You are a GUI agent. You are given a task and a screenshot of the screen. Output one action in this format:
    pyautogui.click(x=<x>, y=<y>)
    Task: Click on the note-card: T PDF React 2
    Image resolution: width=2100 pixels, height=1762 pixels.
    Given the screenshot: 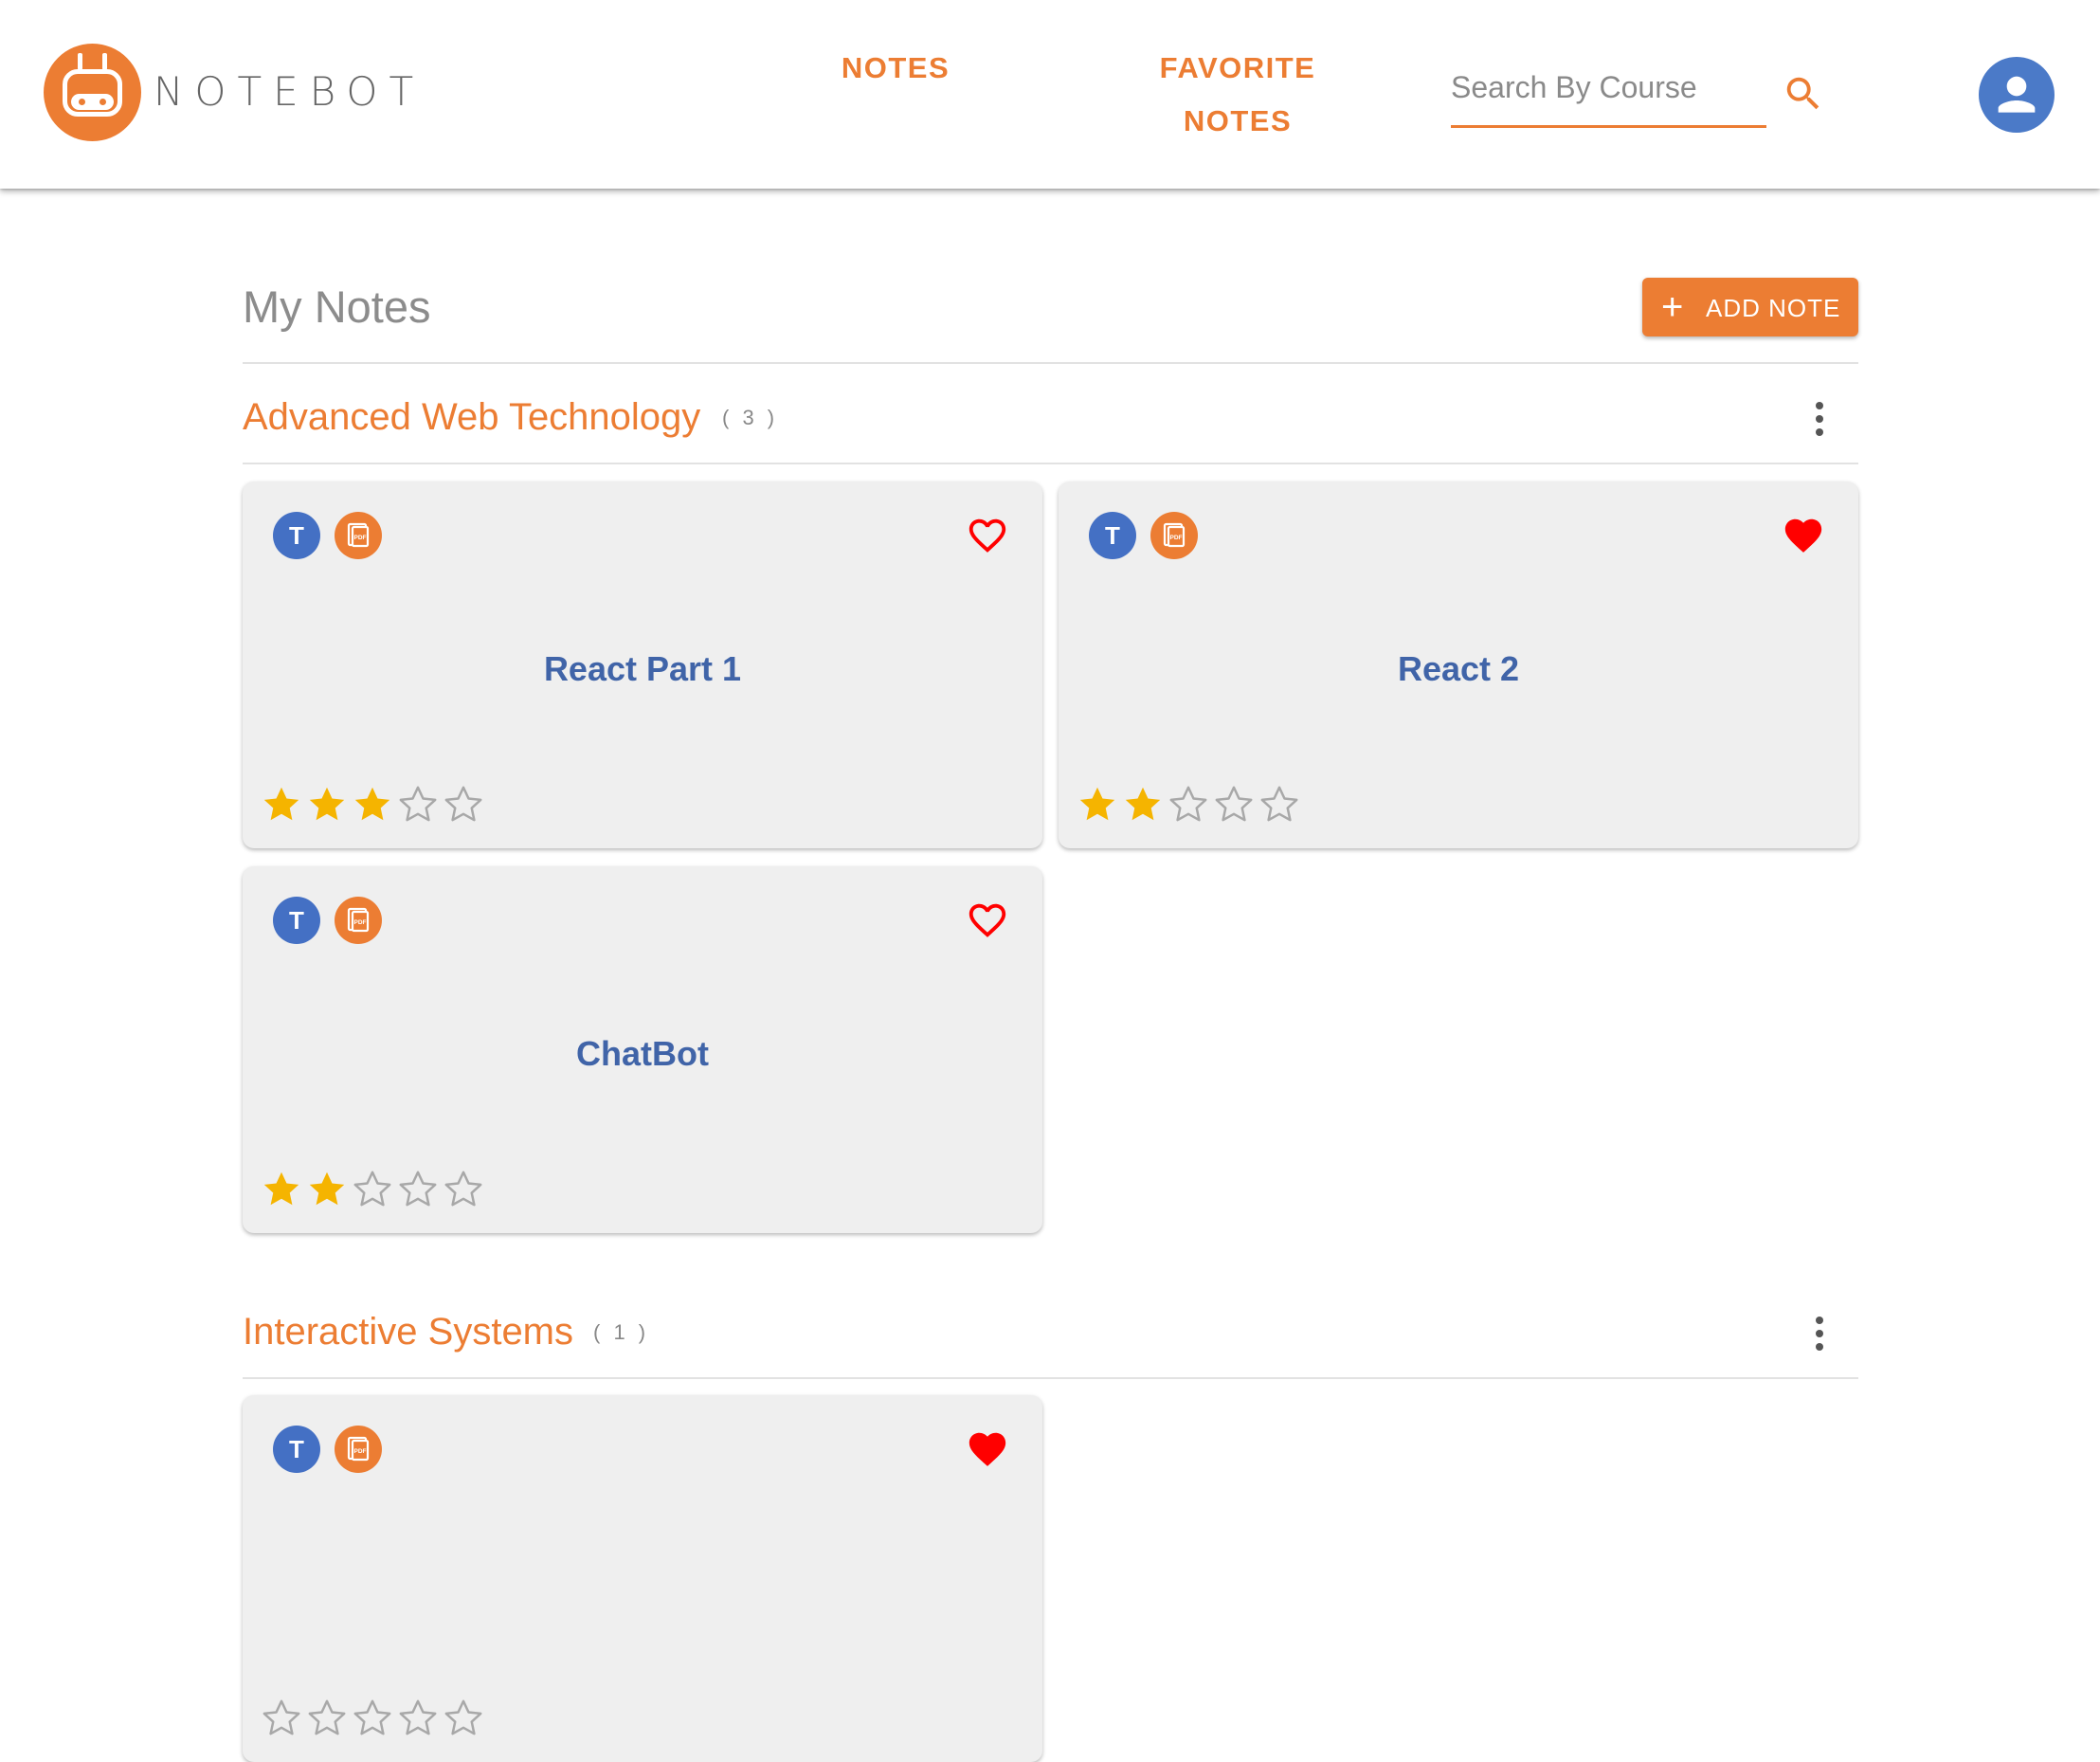 What is the action you would take?
    pyautogui.click(x=1459, y=664)
    